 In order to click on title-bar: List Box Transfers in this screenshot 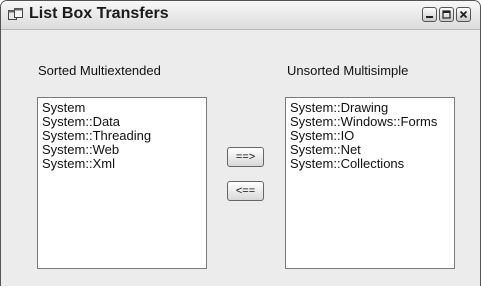, I will do `click(240, 15)`.